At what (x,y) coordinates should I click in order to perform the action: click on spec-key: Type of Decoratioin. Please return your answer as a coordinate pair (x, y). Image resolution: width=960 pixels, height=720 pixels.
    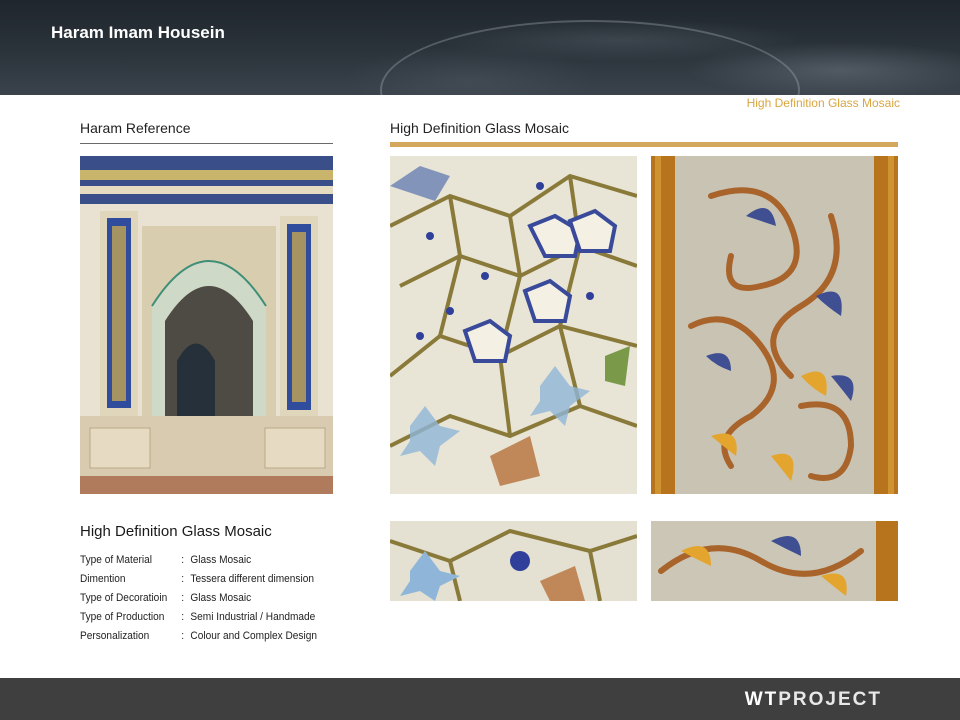
    Looking at the image, I should click on (124, 598).